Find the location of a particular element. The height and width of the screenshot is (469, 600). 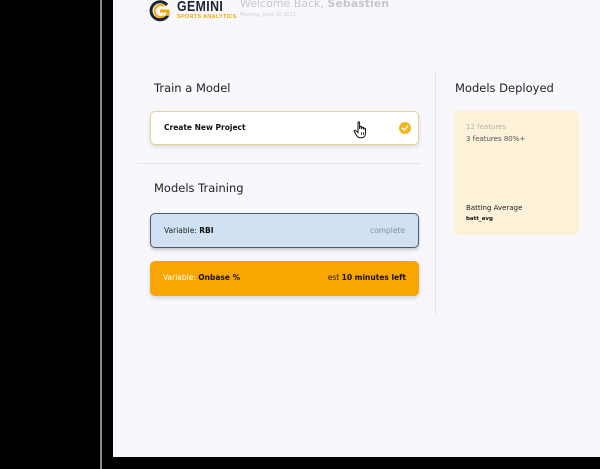

training-eta: est 10 minutes left is located at coordinates (366, 277).